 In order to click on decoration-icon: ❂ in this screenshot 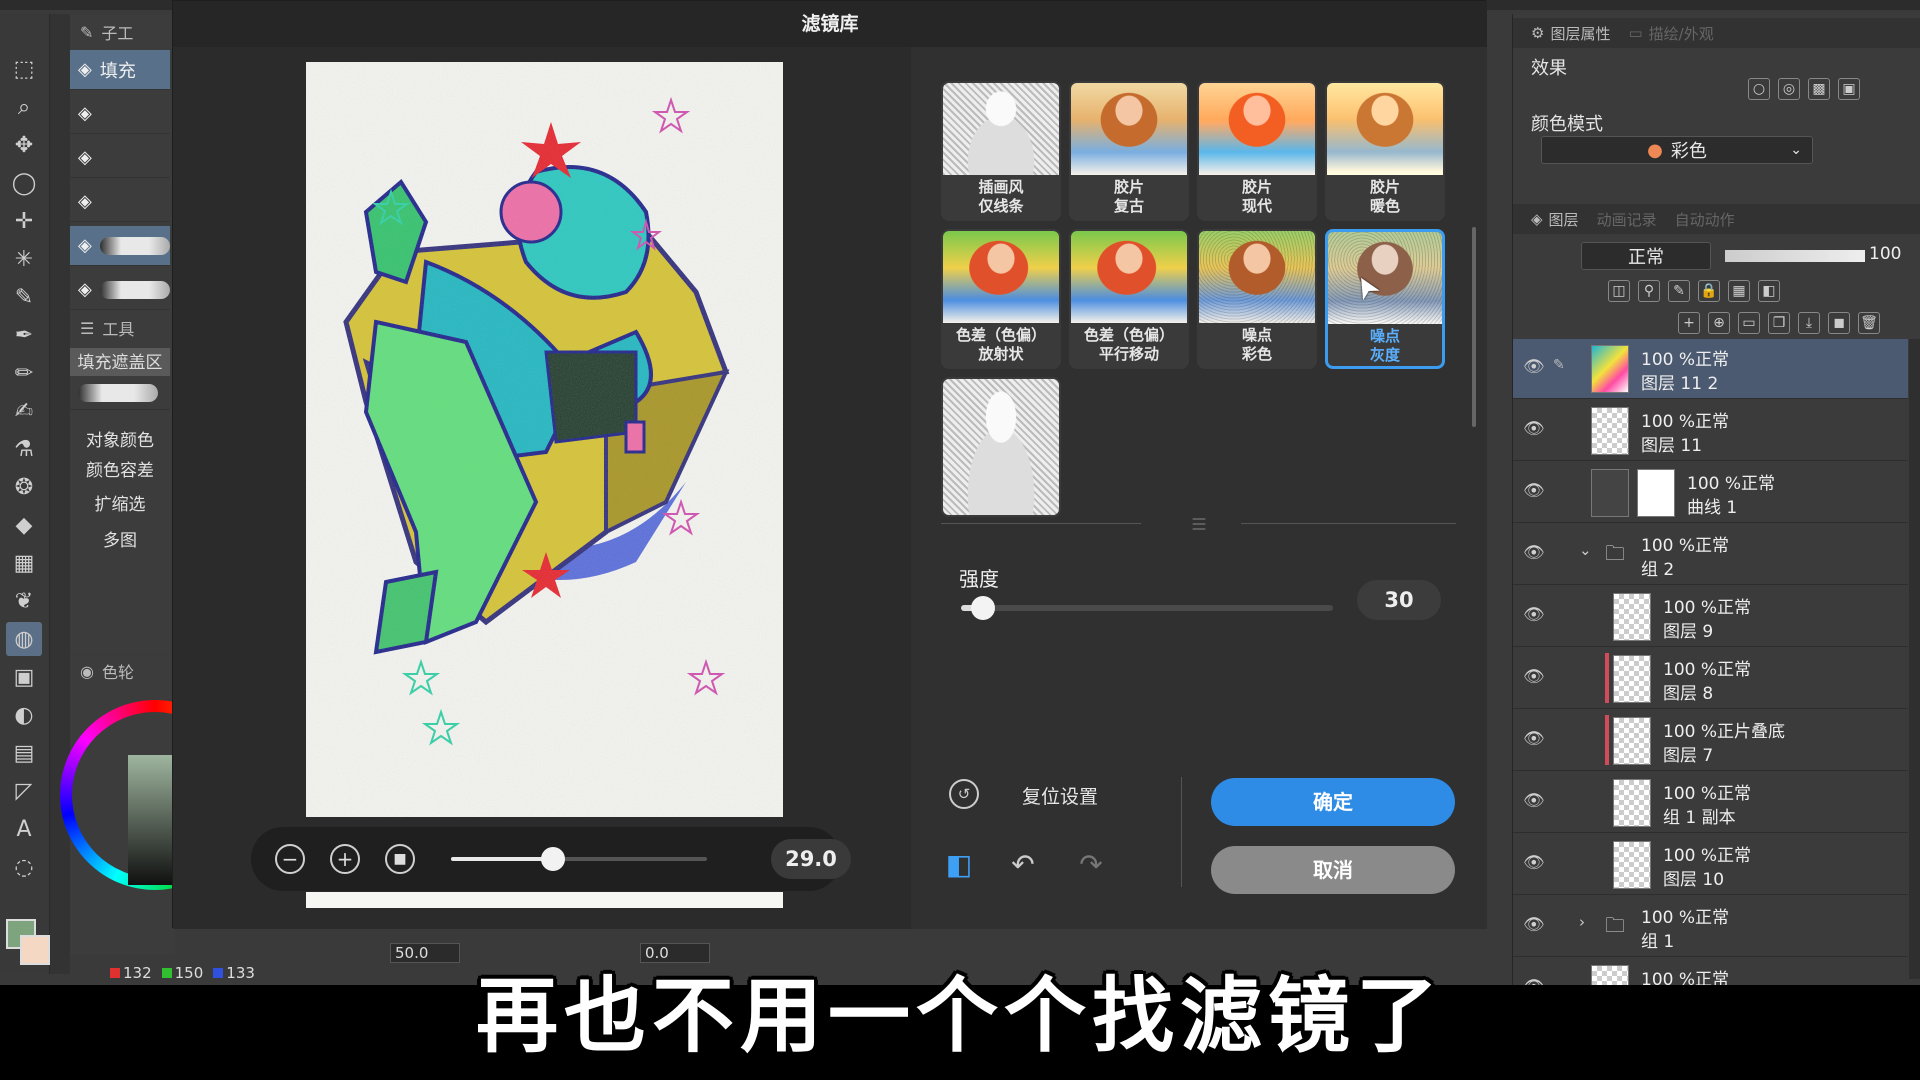, I will do `click(24, 487)`.